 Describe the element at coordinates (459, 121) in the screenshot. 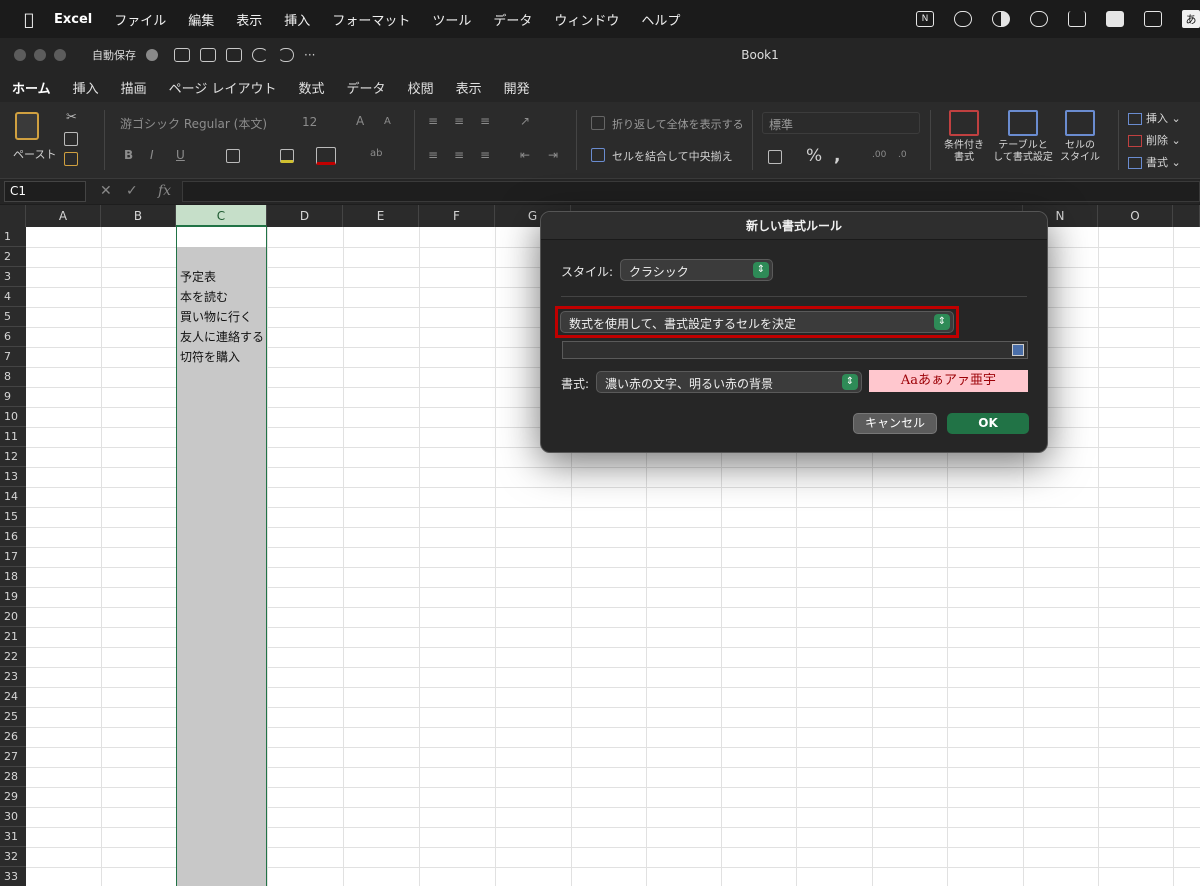

I see `align-middle-icon: ≡` at that location.